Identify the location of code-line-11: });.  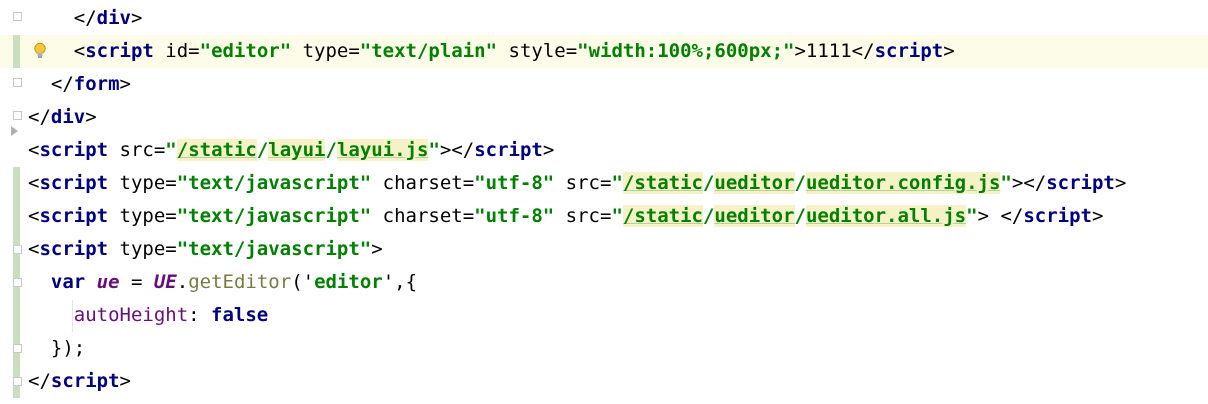
(604, 348).